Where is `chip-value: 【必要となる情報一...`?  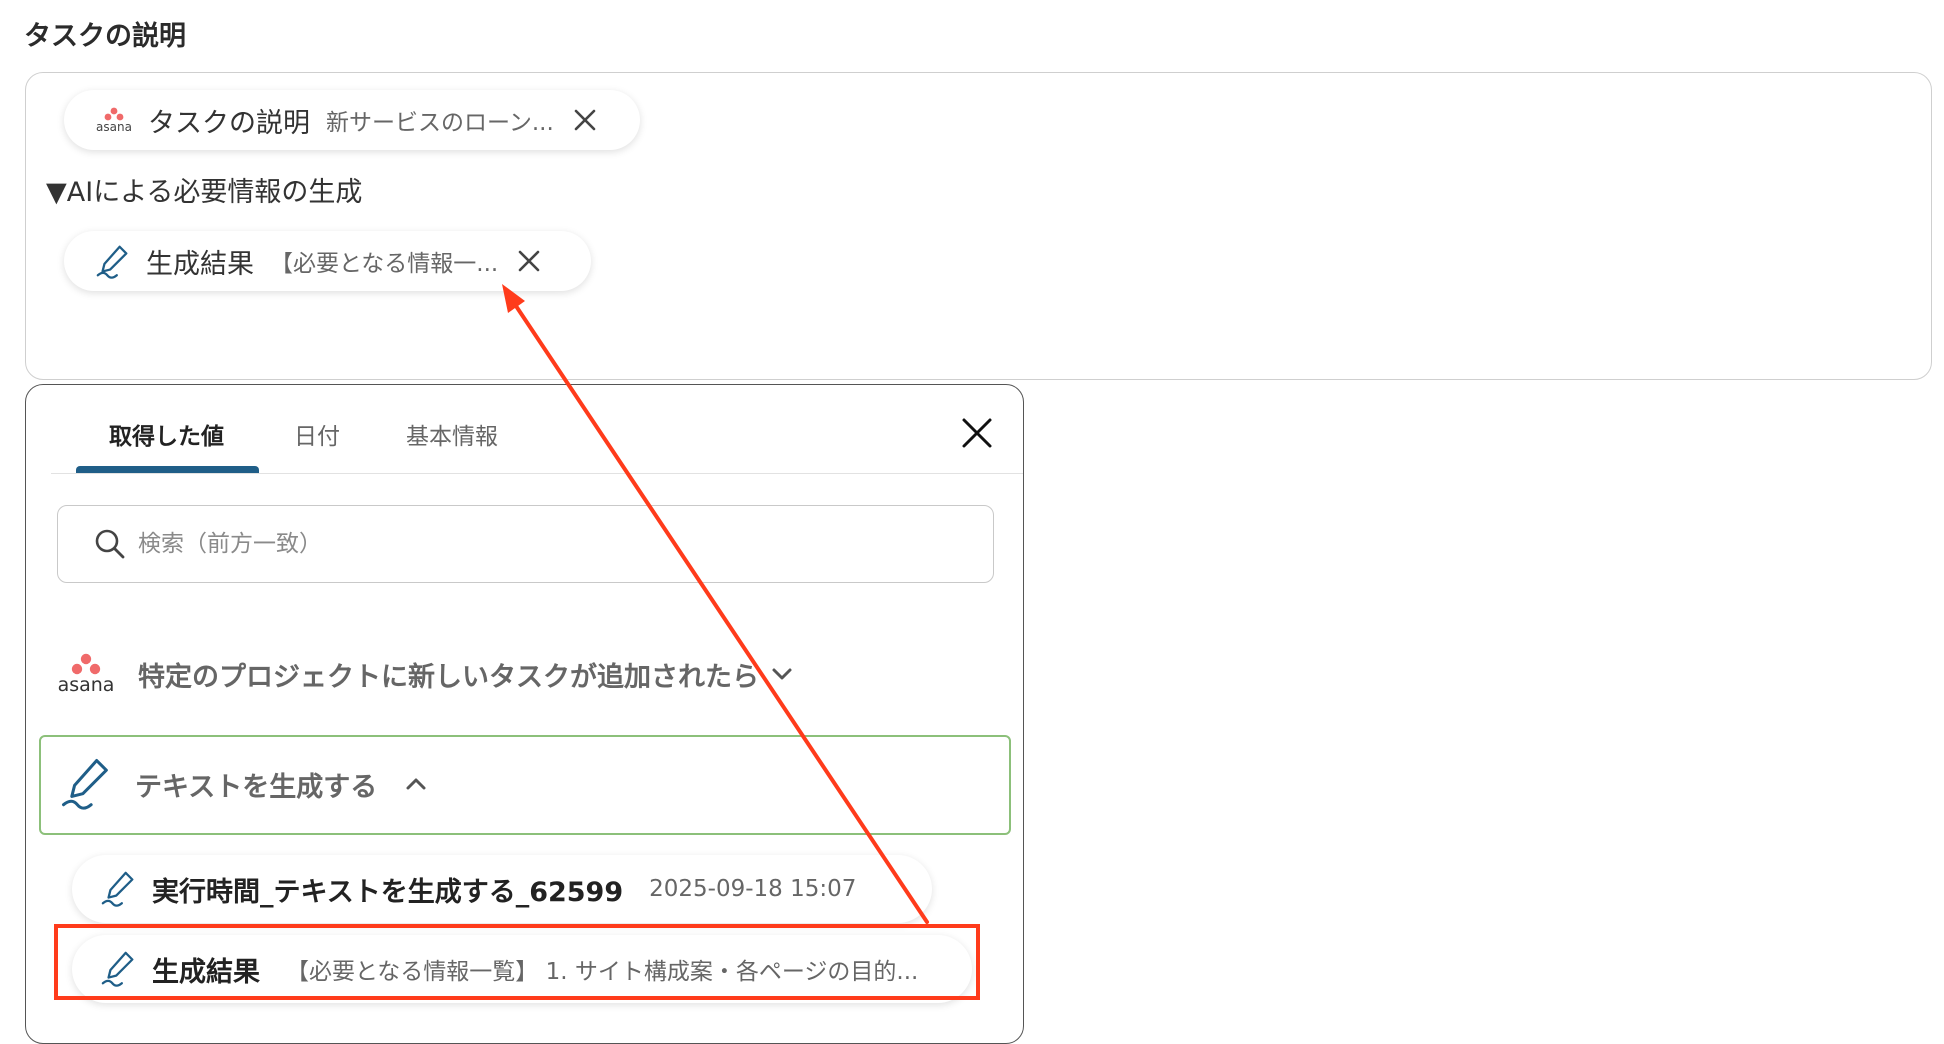 chip-value: 【必要となる情報一... is located at coordinates (384, 264).